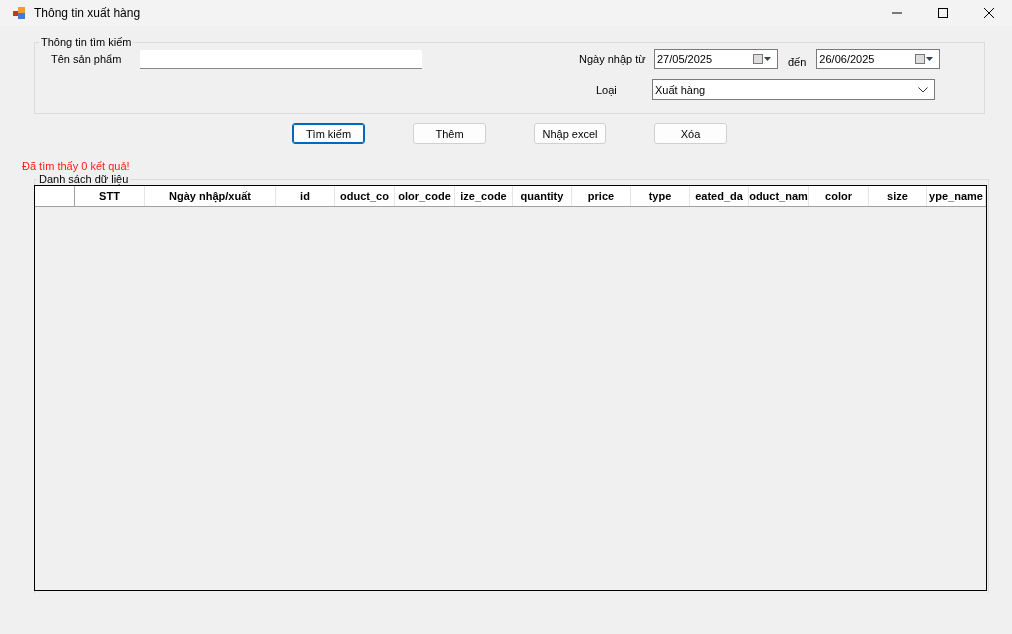 This screenshot has height=634, width=1012. What do you see at coordinates (110, 196) in the screenshot?
I see `column-header: STT` at bounding box center [110, 196].